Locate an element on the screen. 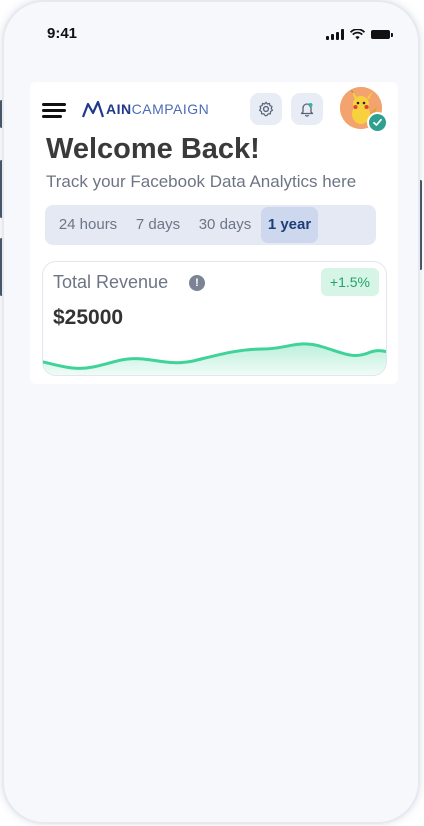 This screenshot has height=826, width=424. battery-icon is located at coordinates (382, 34).